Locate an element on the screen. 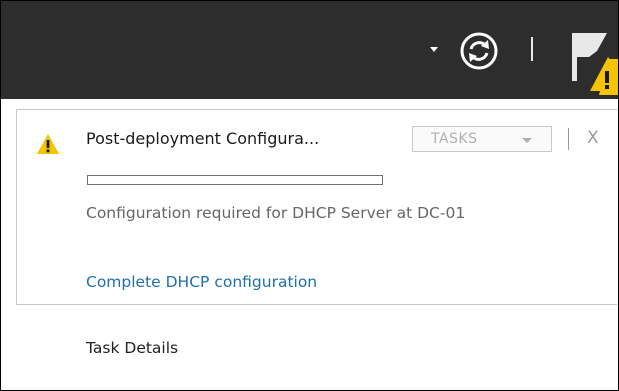  close-button: X is located at coordinates (593, 138).